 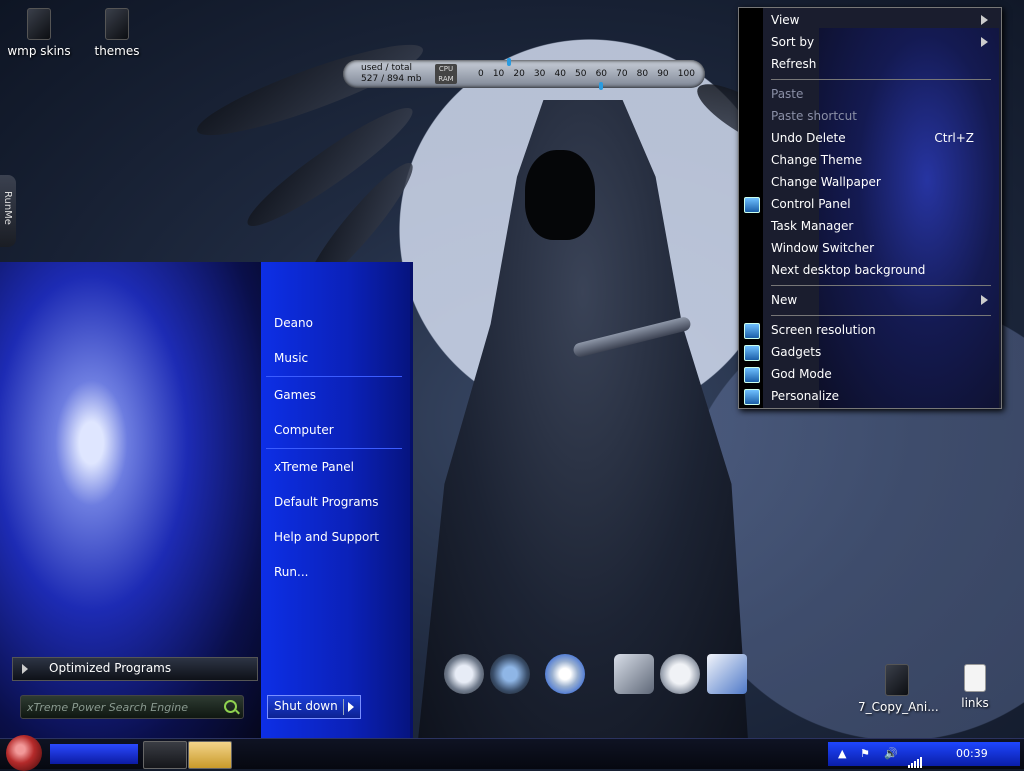 What do you see at coordinates (752, 397) in the screenshot?
I see `personalize-icon` at bounding box center [752, 397].